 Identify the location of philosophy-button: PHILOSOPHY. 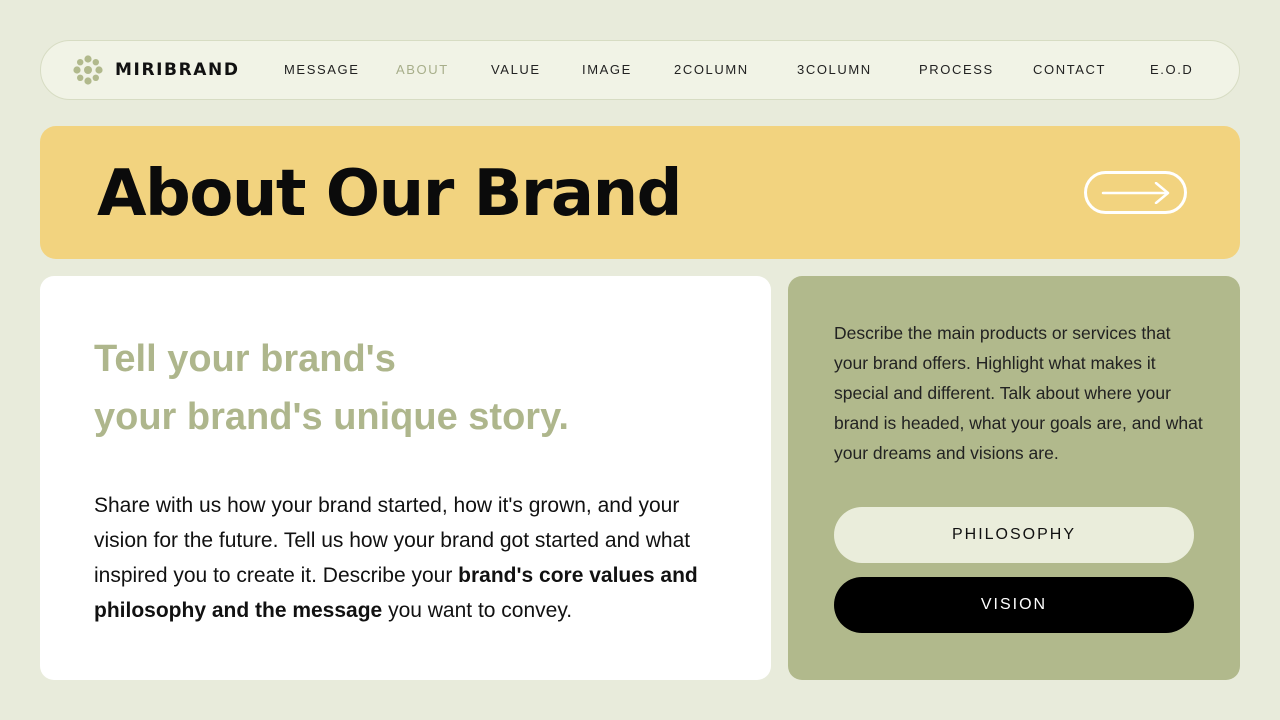
(1014, 535).